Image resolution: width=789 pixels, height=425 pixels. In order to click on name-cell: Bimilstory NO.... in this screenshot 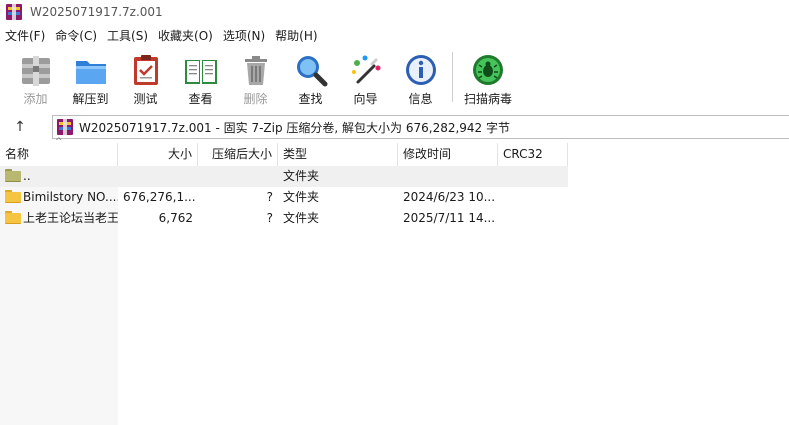, I will do `click(59, 197)`.